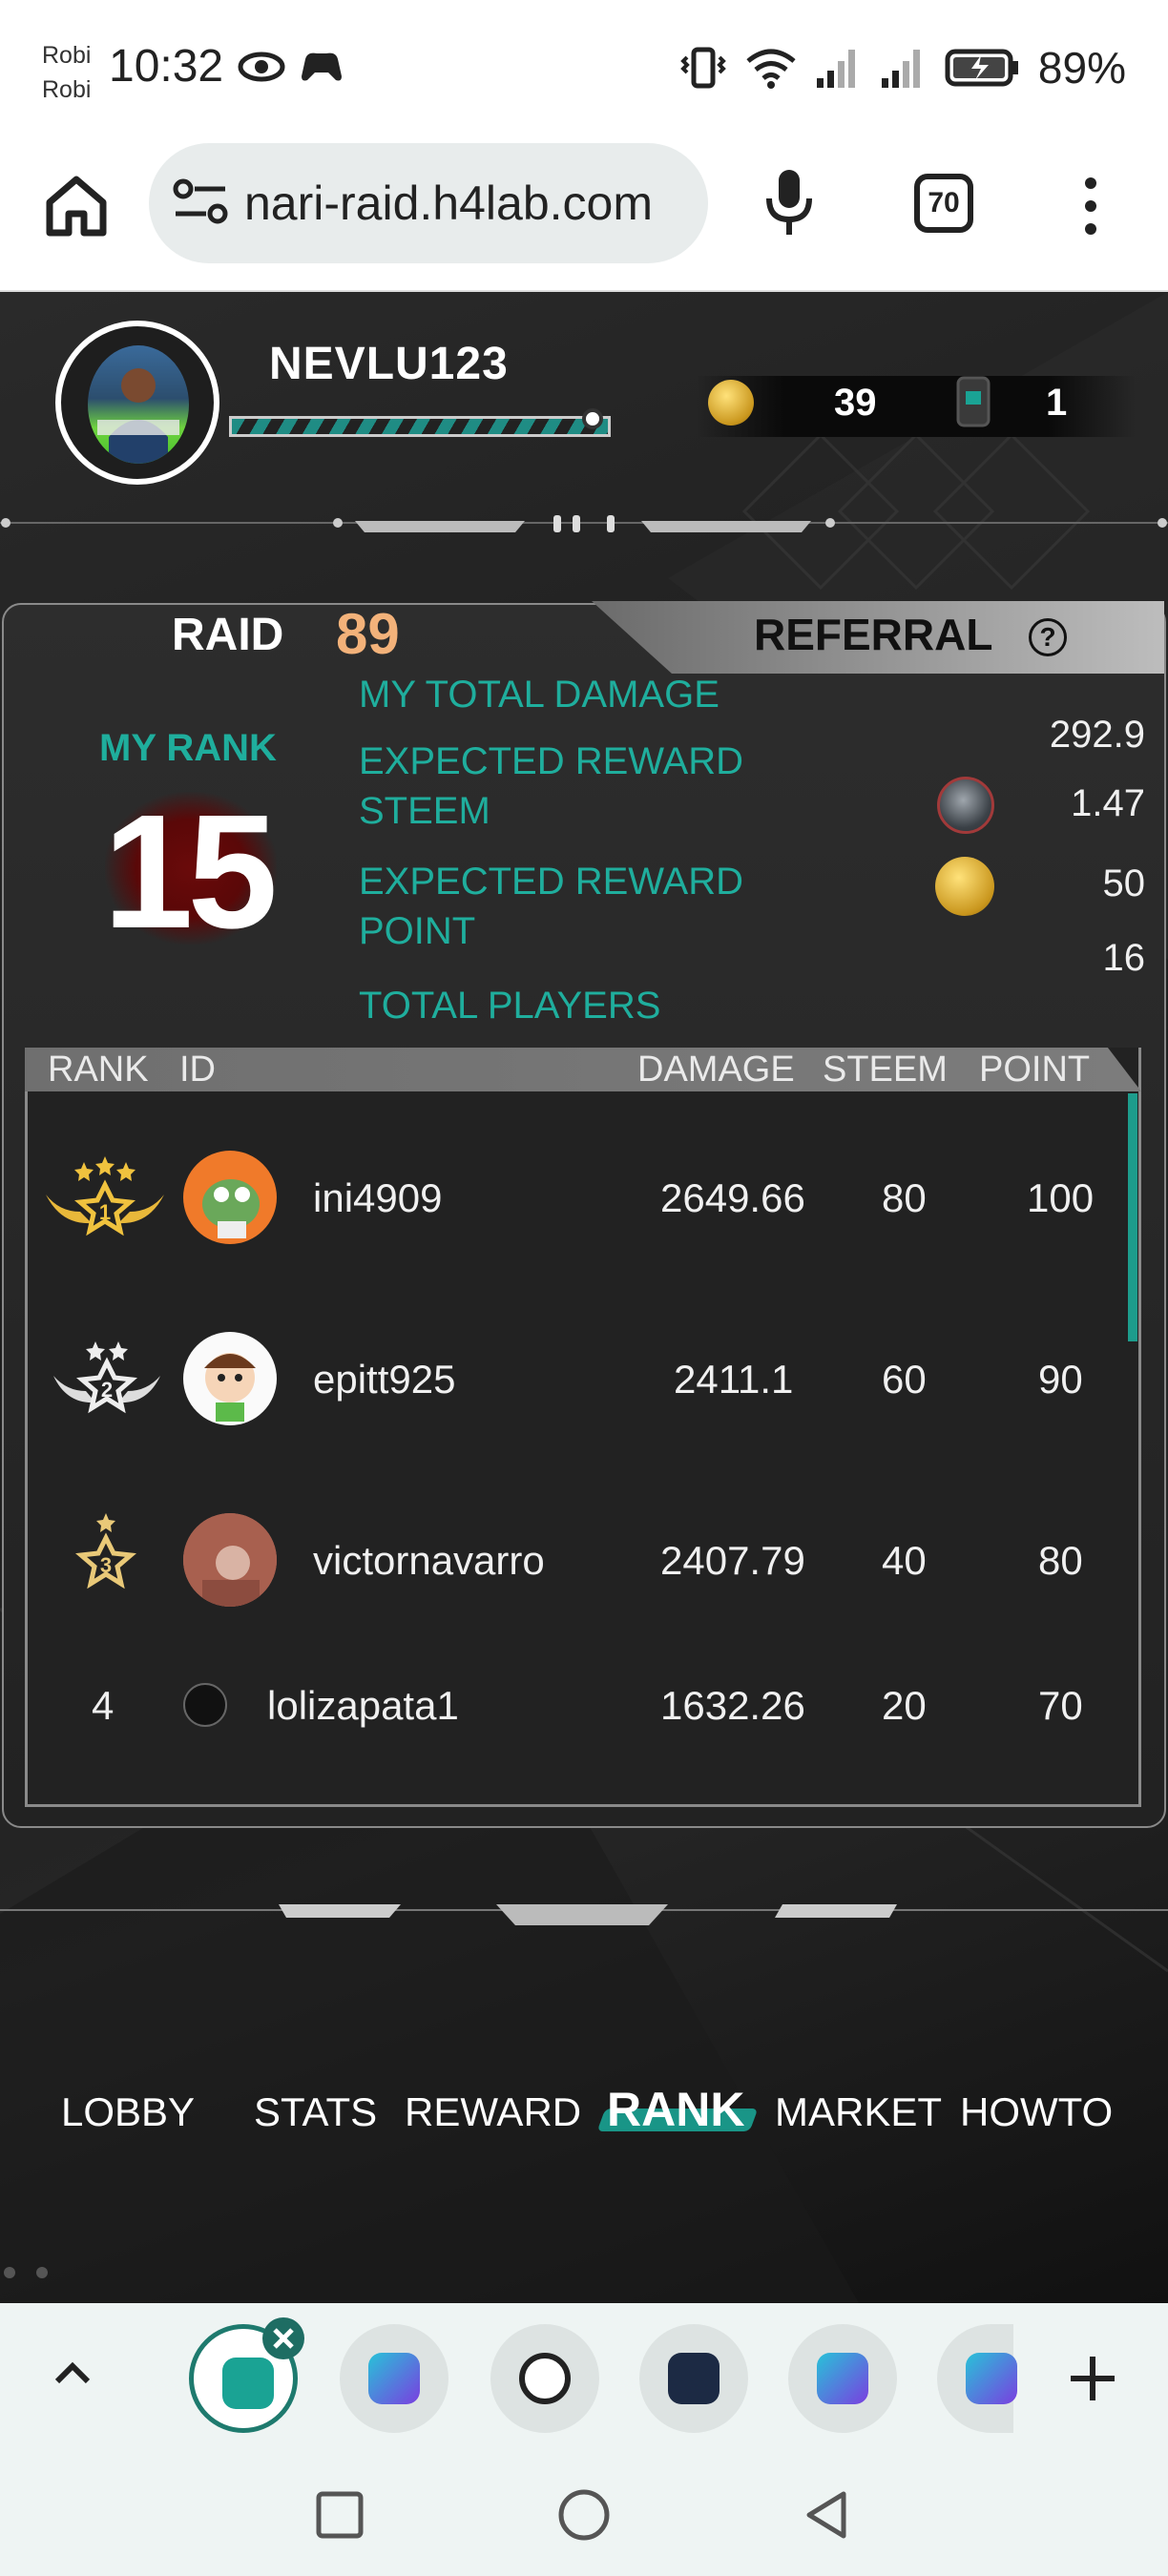  What do you see at coordinates (190, 872) in the screenshot?
I see `my-rank-number: 15` at bounding box center [190, 872].